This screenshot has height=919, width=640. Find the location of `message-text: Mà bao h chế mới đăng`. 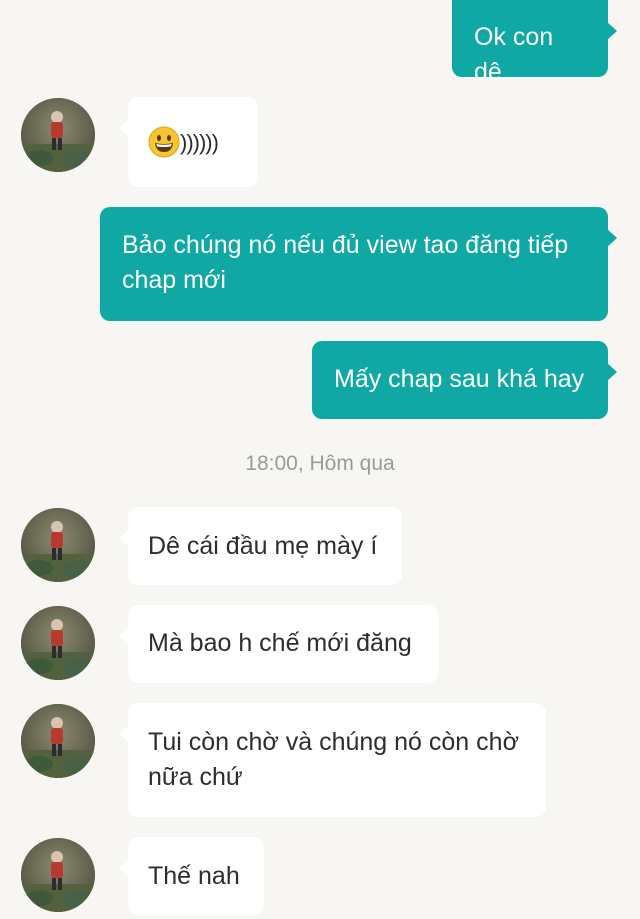

message-text: Mà bao h chế mới đăng is located at coordinates (280, 643).